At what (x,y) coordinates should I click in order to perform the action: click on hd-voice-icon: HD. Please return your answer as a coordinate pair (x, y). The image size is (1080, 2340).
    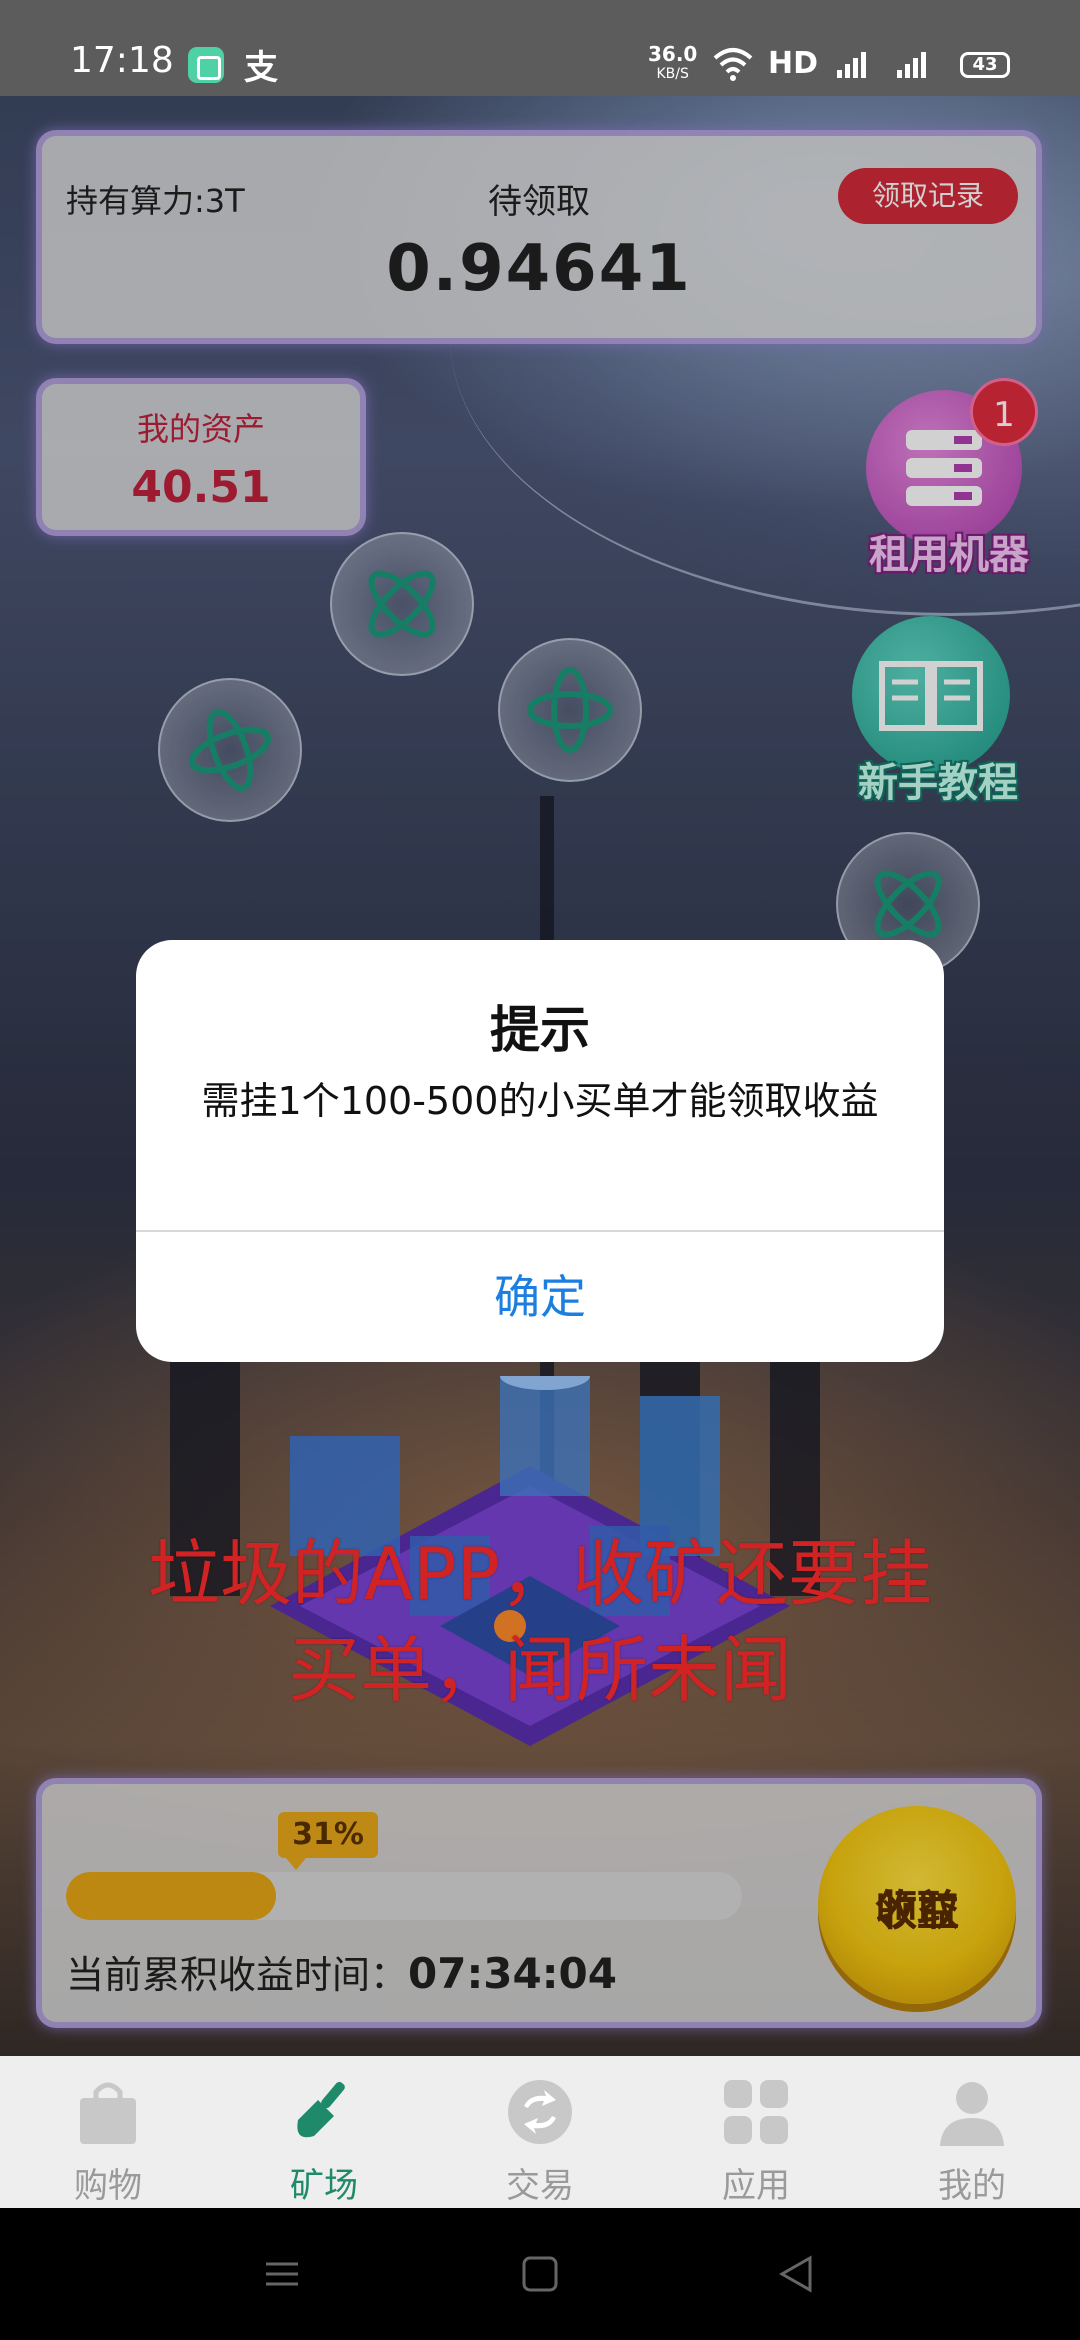
    Looking at the image, I should click on (793, 63).